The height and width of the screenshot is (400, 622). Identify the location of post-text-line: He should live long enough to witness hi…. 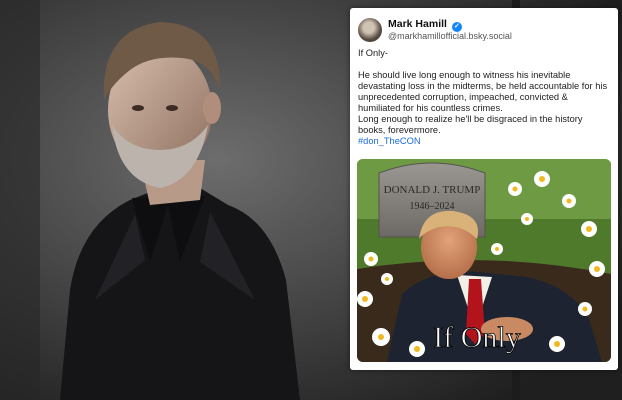
(464, 75).